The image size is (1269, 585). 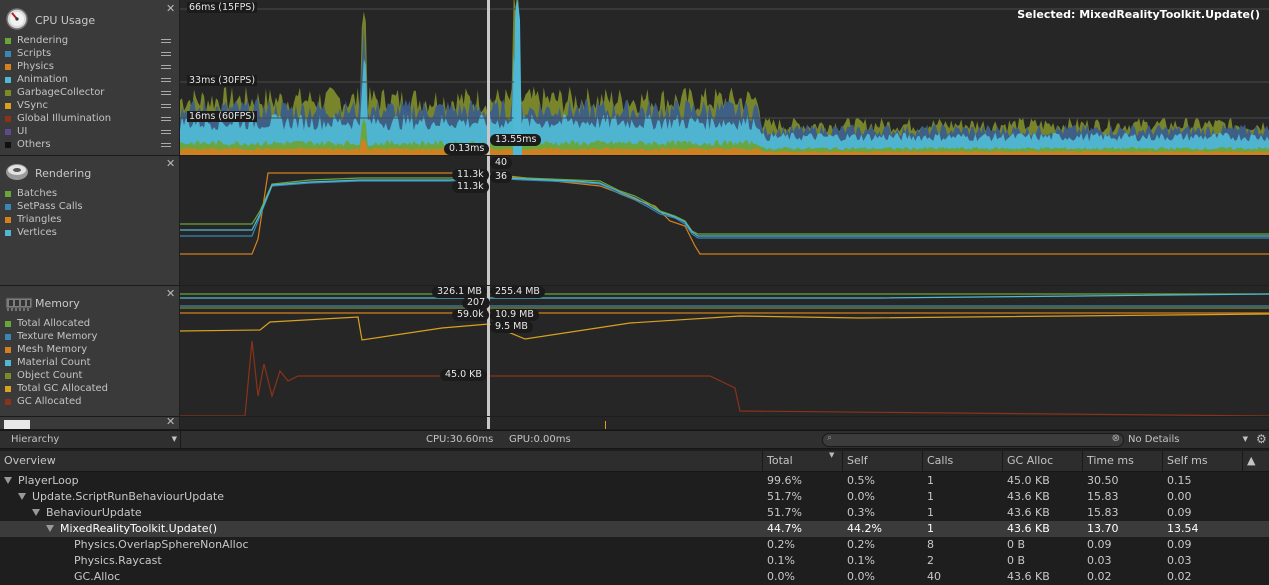 I want to click on rendering-legend-item: SetPass Calls, so click(x=90, y=207).